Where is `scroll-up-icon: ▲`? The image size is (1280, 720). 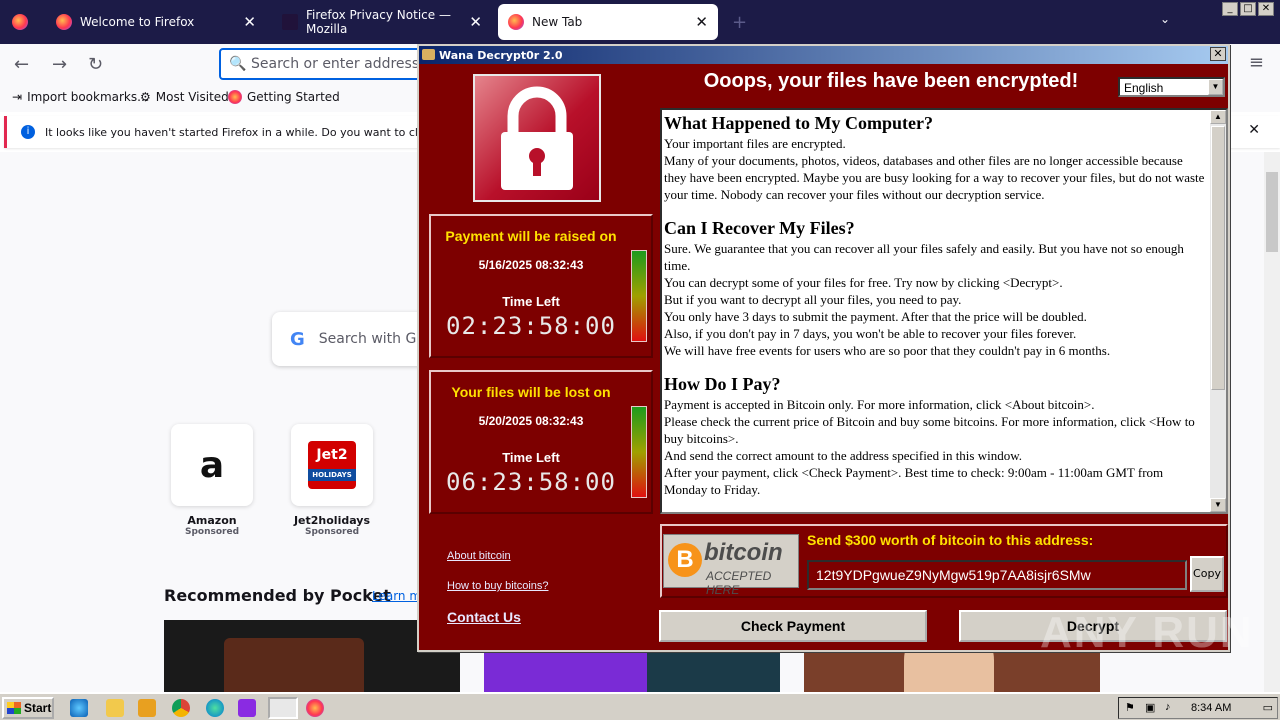 scroll-up-icon: ▲ is located at coordinates (1218, 117).